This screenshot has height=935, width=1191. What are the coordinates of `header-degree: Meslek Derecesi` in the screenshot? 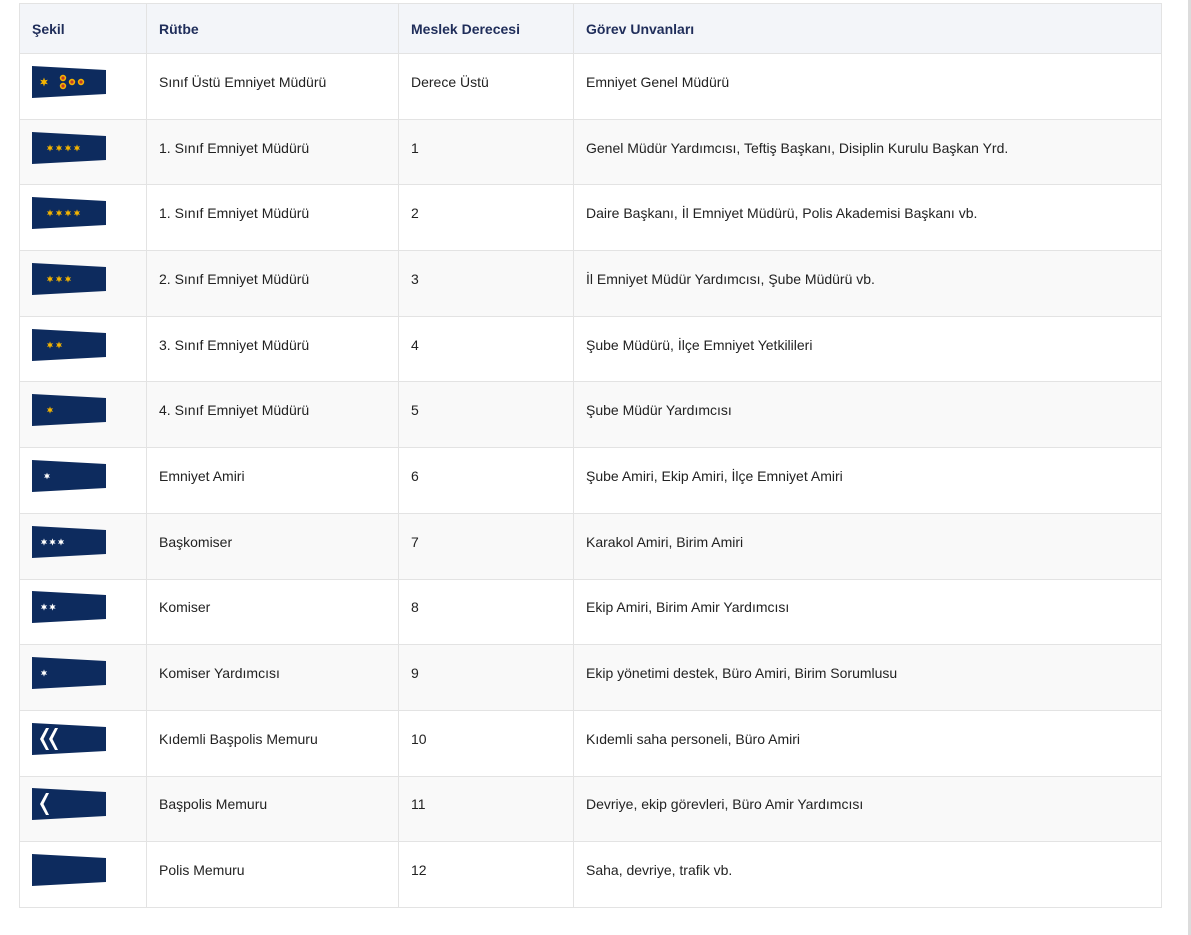 It's located at (486, 28).